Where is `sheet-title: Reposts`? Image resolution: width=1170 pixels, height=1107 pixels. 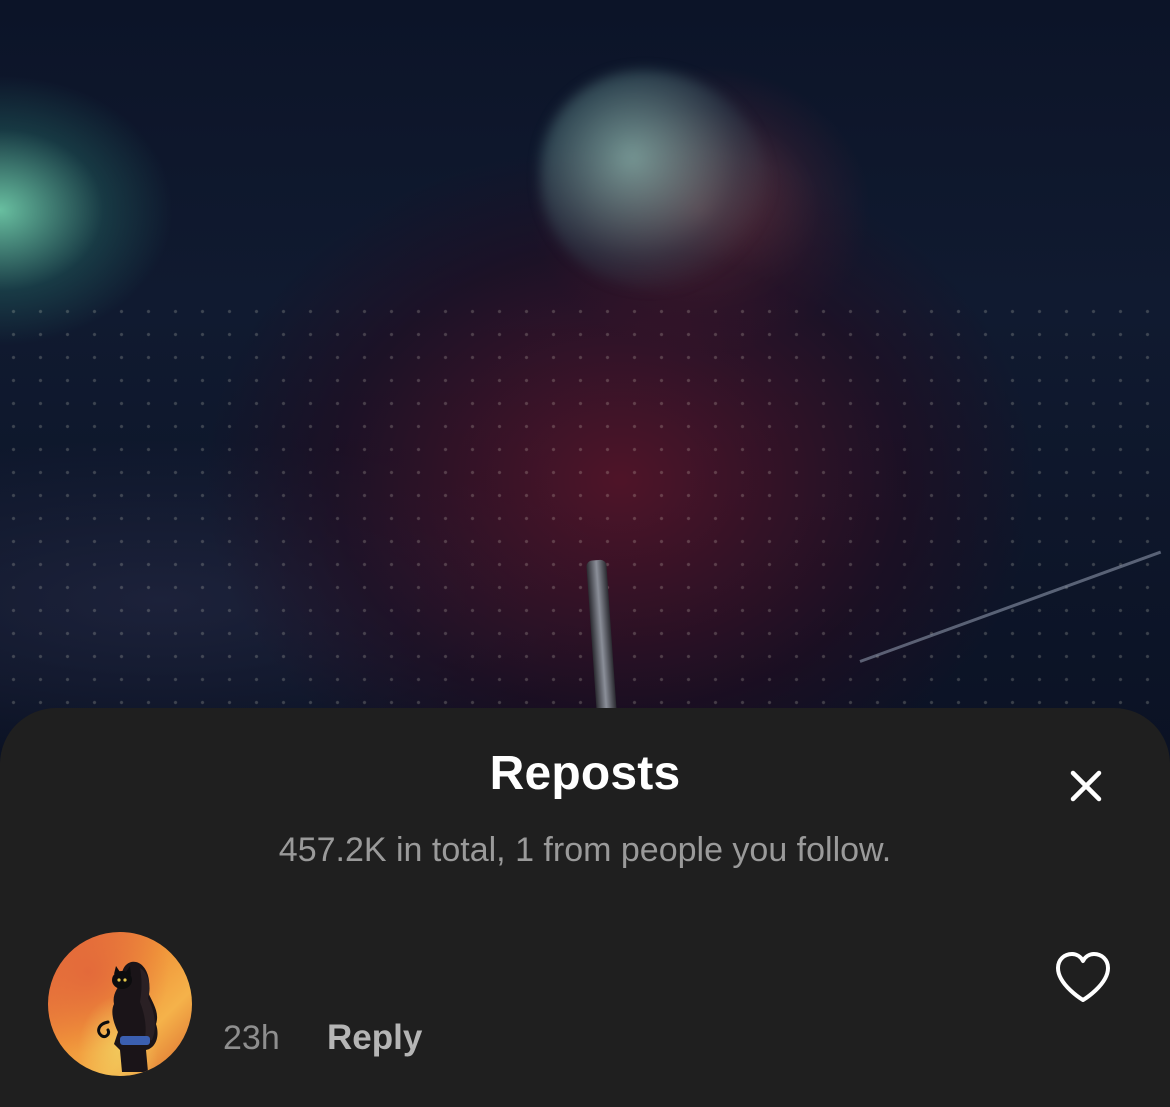
sheet-title: Reposts is located at coordinates (585, 773).